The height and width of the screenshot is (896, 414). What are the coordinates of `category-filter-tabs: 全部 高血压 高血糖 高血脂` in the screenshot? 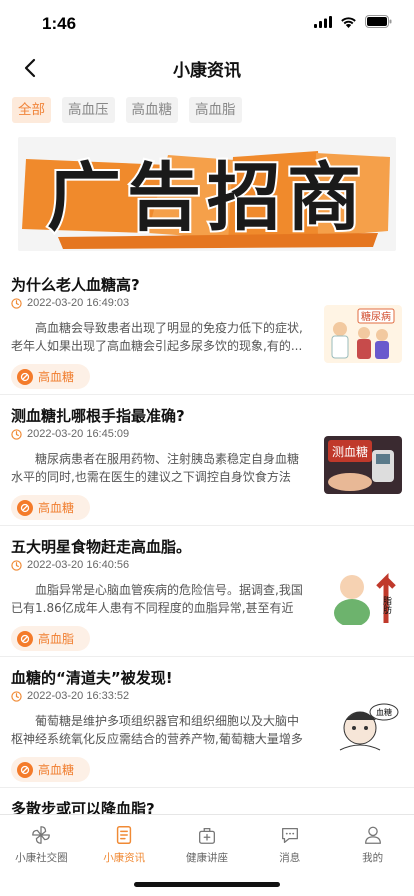 It's located at (127, 110).